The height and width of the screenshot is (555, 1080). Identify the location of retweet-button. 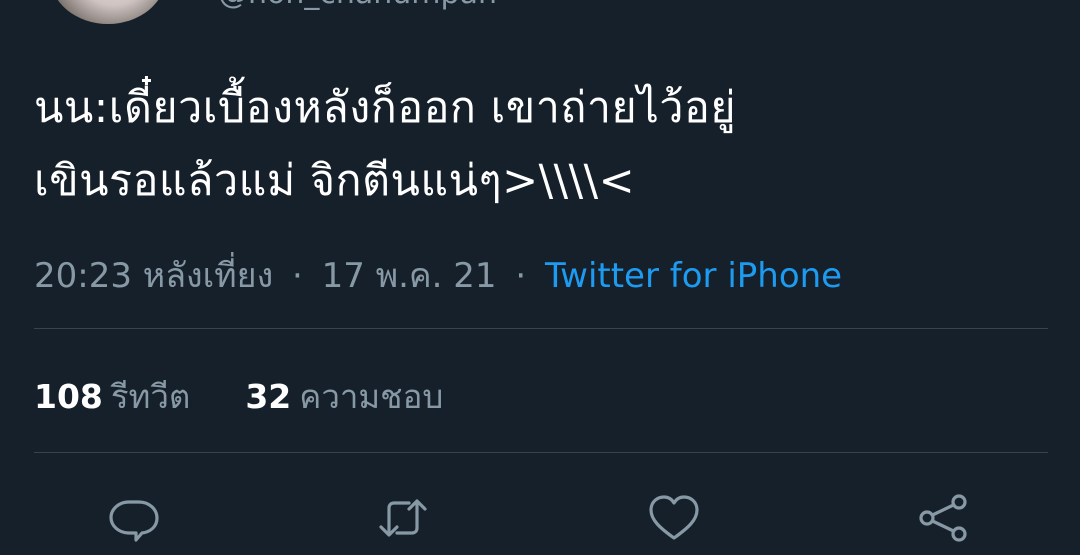
(403, 518).